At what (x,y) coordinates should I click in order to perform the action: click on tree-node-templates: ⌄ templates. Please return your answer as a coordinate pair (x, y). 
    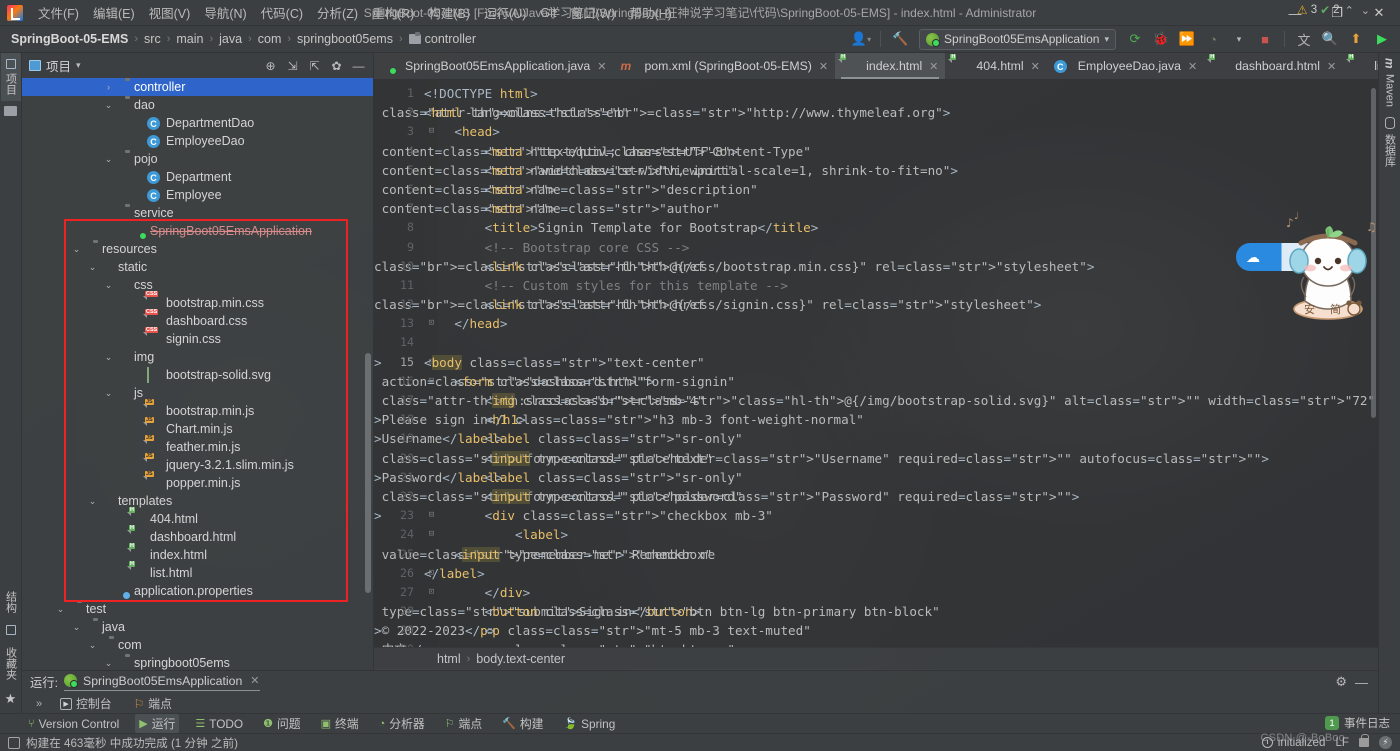
    Looking at the image, I should click on (197, 501).